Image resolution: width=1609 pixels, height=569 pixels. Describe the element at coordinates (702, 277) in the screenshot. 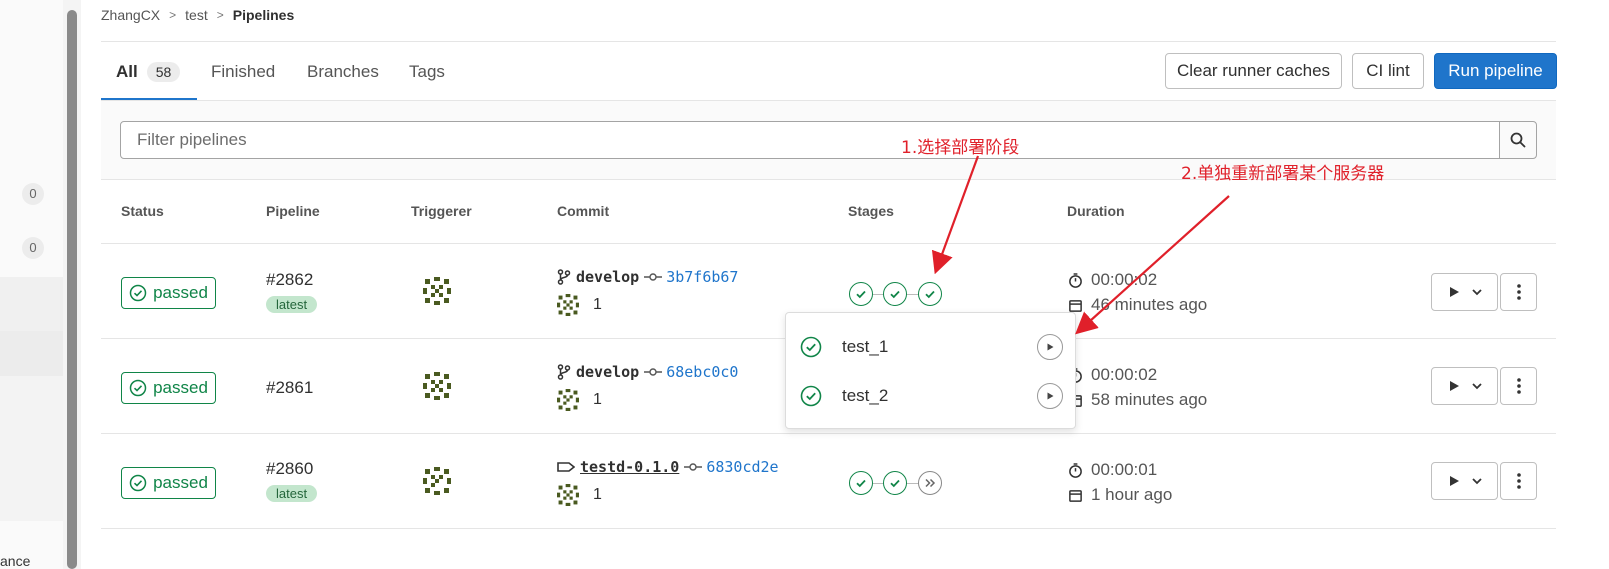

I see `commit-sha-link: 3b7f6b67` at that location.